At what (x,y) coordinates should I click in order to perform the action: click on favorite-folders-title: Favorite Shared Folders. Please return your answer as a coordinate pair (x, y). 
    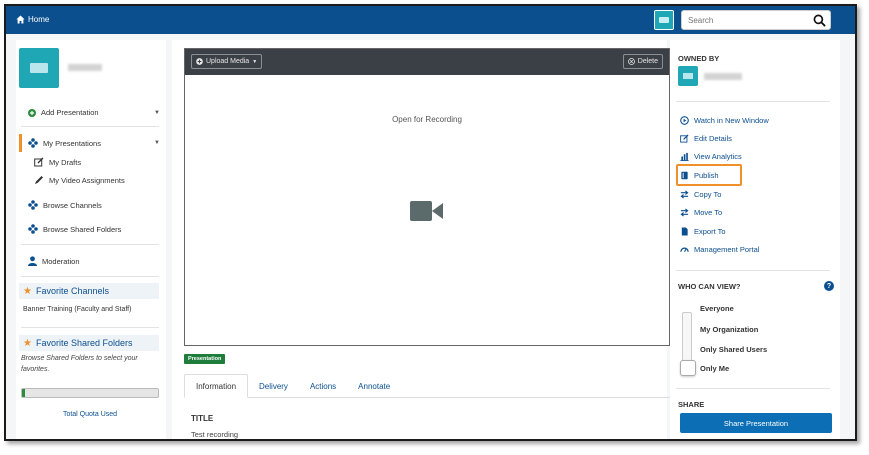
    Looking at the image, I should click on (84, 343).